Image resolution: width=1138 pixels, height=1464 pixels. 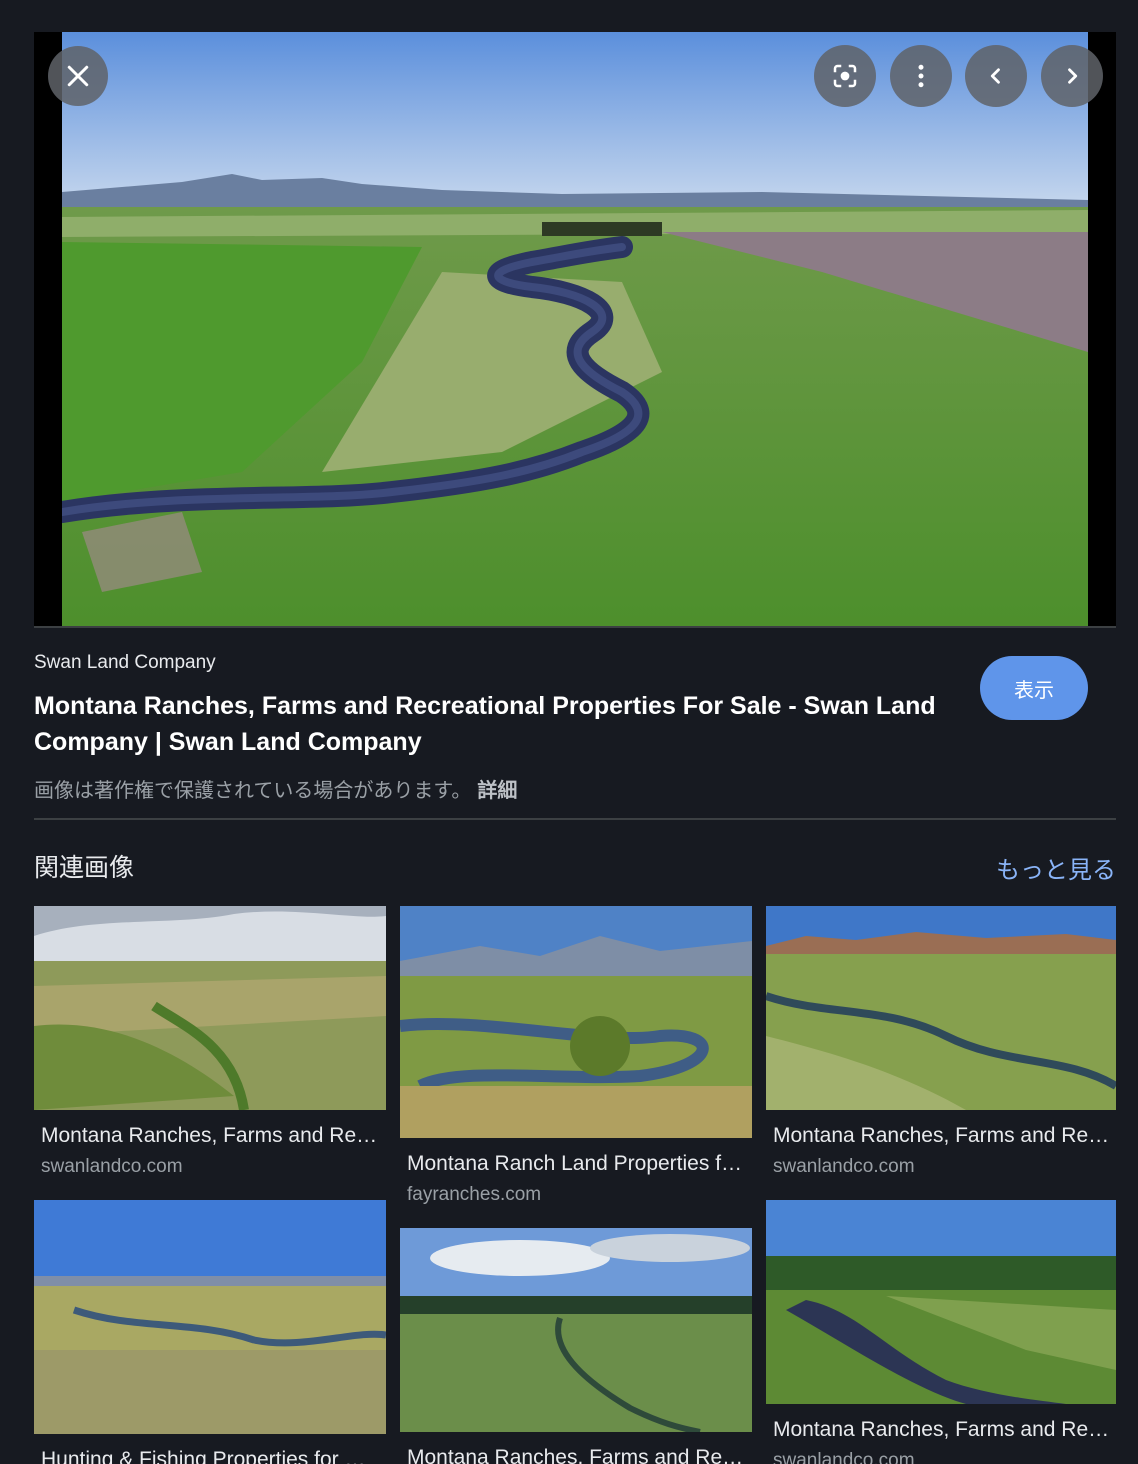 I want to click on copyright-notice: 画像は著作権で保護されている場合があります。 詳細, so click(x=275, y=788).